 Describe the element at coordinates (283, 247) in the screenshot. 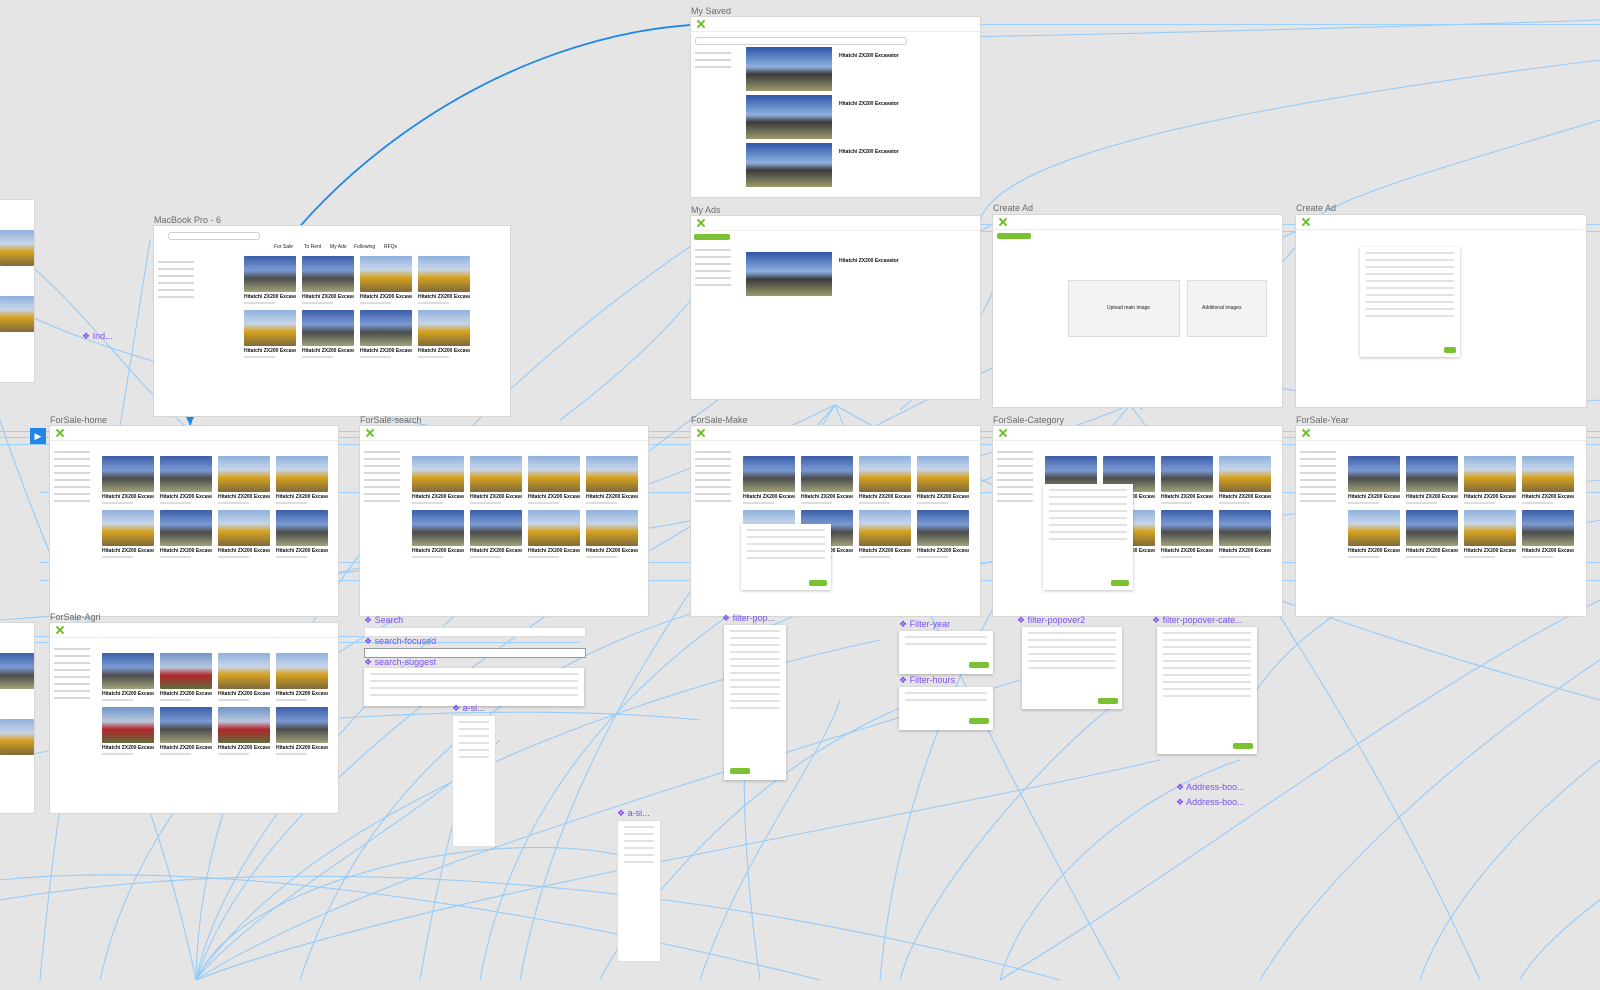

I see `tab-for-sale: For Sale` at that location.